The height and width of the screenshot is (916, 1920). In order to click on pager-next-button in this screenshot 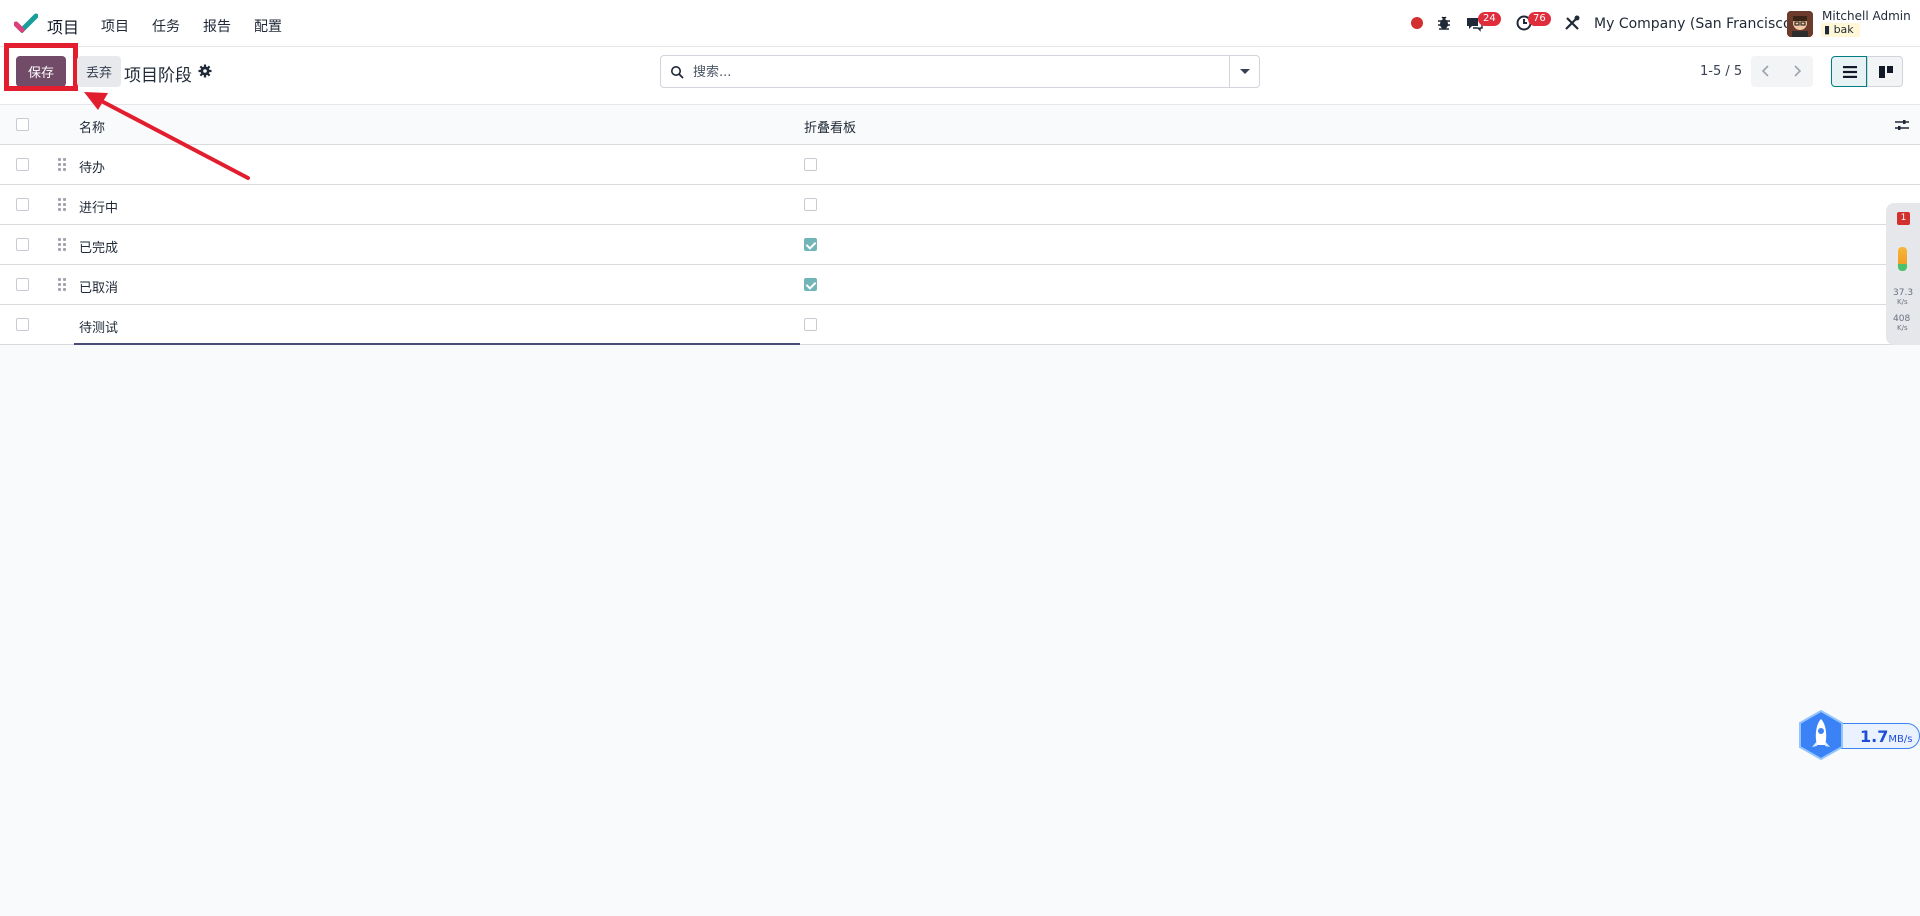, I will do `click(1797, 71)`.